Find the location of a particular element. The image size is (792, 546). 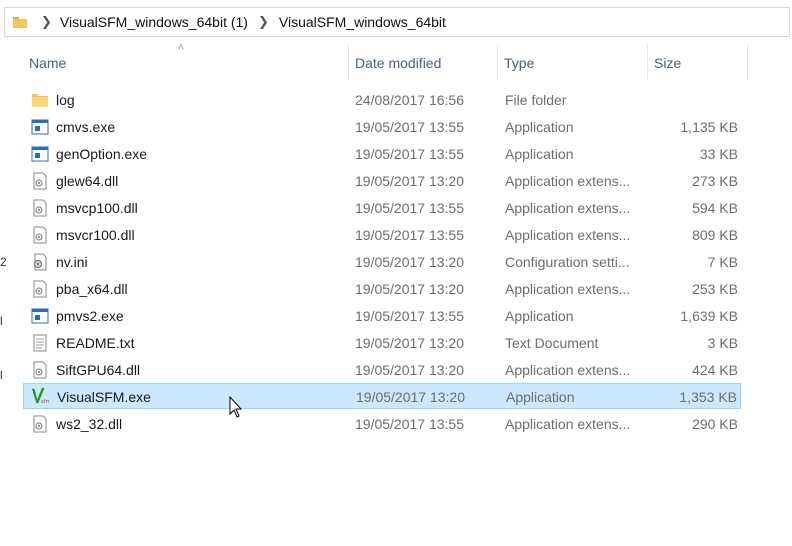

file-size: 33 KB is located at coordinates (718, 154).